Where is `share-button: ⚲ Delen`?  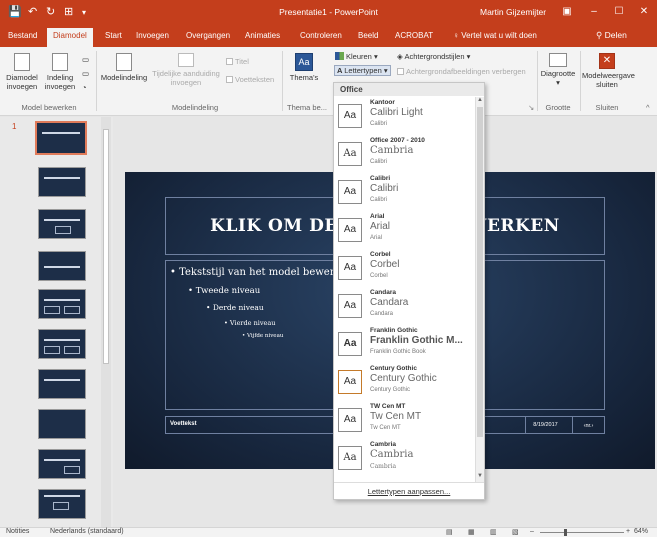
share-button: ⚲ Delen is located at coordinates (611, 35).